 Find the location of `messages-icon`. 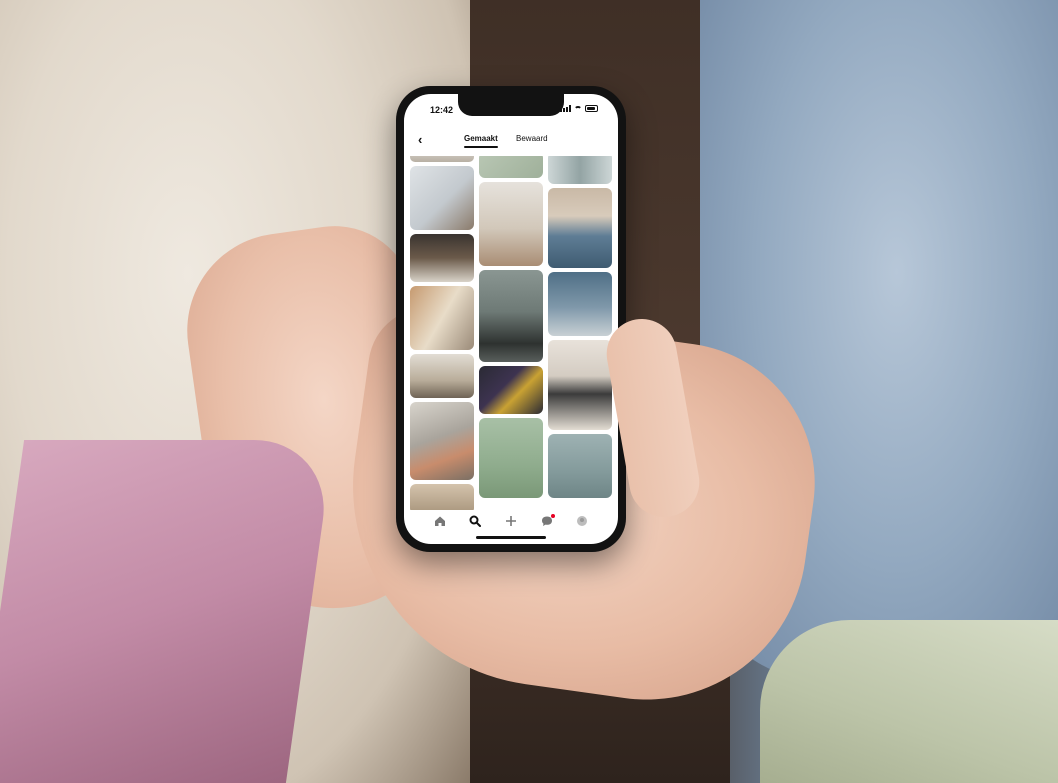

messages-icon is located at coordinates (547, 521).